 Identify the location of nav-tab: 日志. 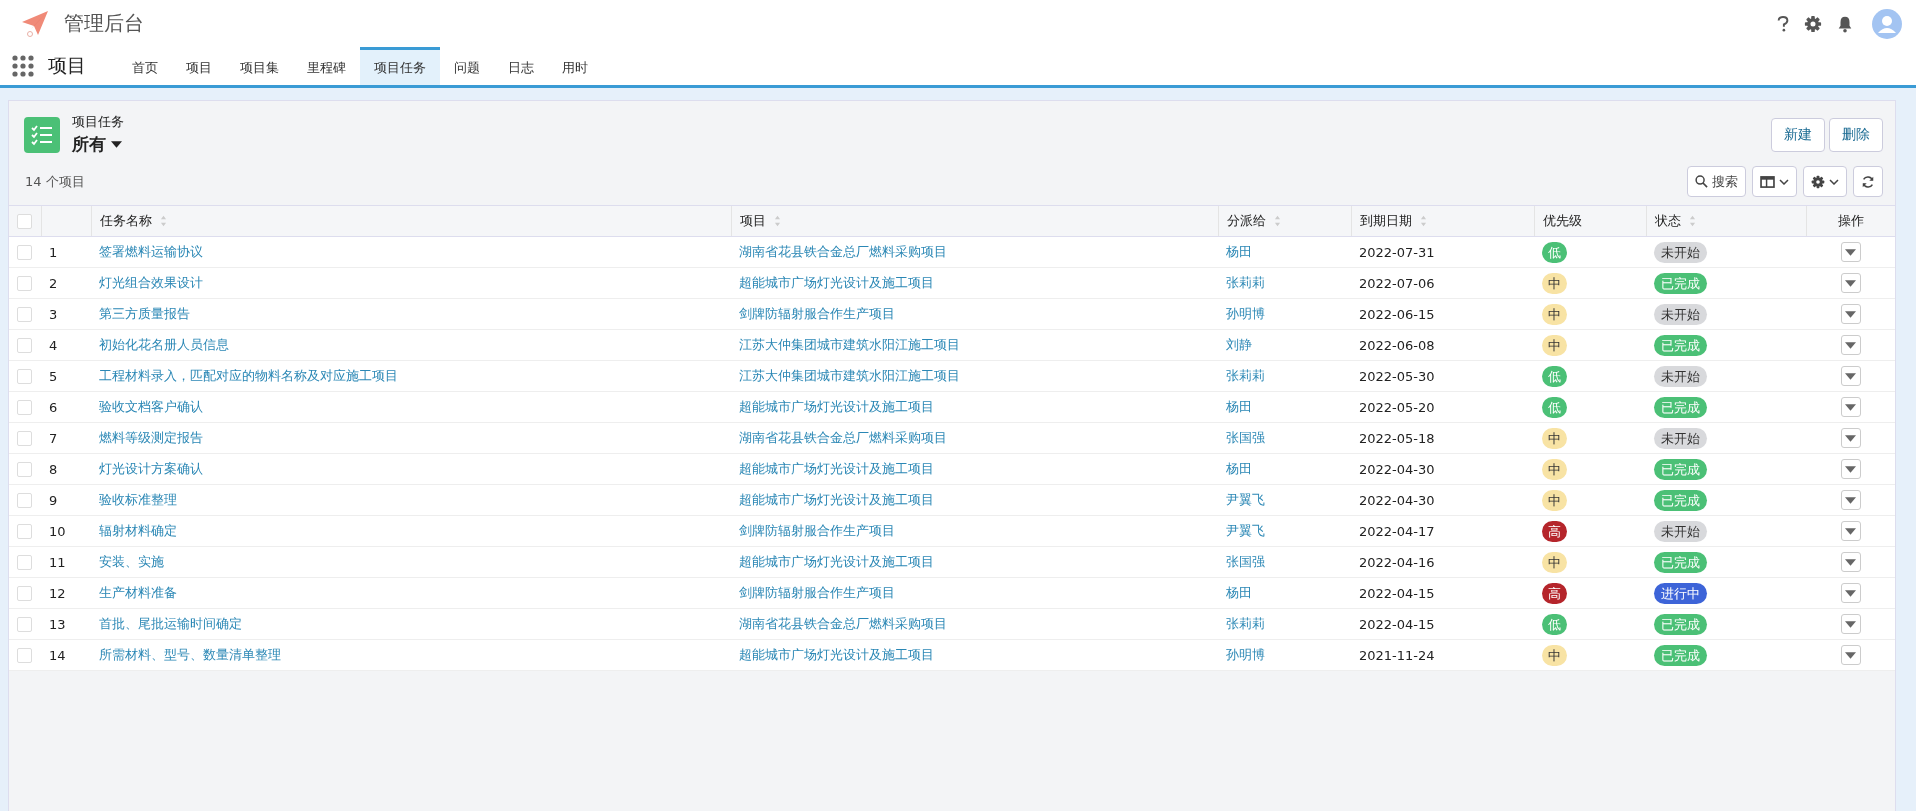
(521, 66).